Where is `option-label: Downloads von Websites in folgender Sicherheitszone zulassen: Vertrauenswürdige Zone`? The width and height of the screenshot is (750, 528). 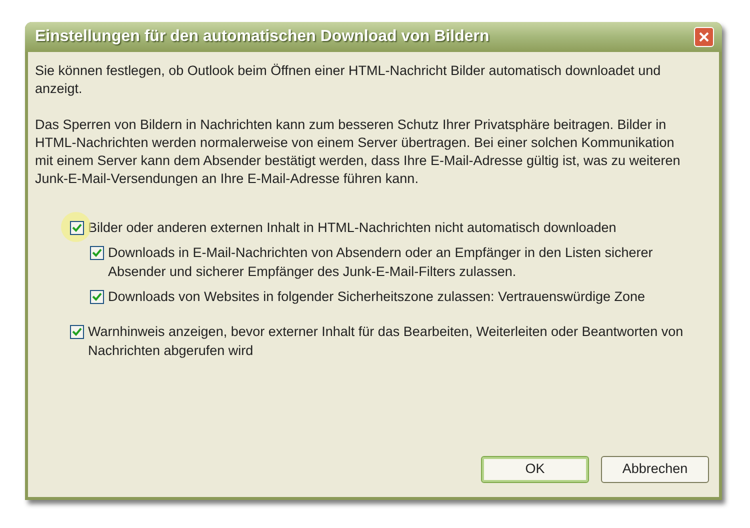 option-label: Downloads von Websites in folgender Sicherheitszone zulassen: Vertrauenswürdige Zone is located at coordinates (377, 297).